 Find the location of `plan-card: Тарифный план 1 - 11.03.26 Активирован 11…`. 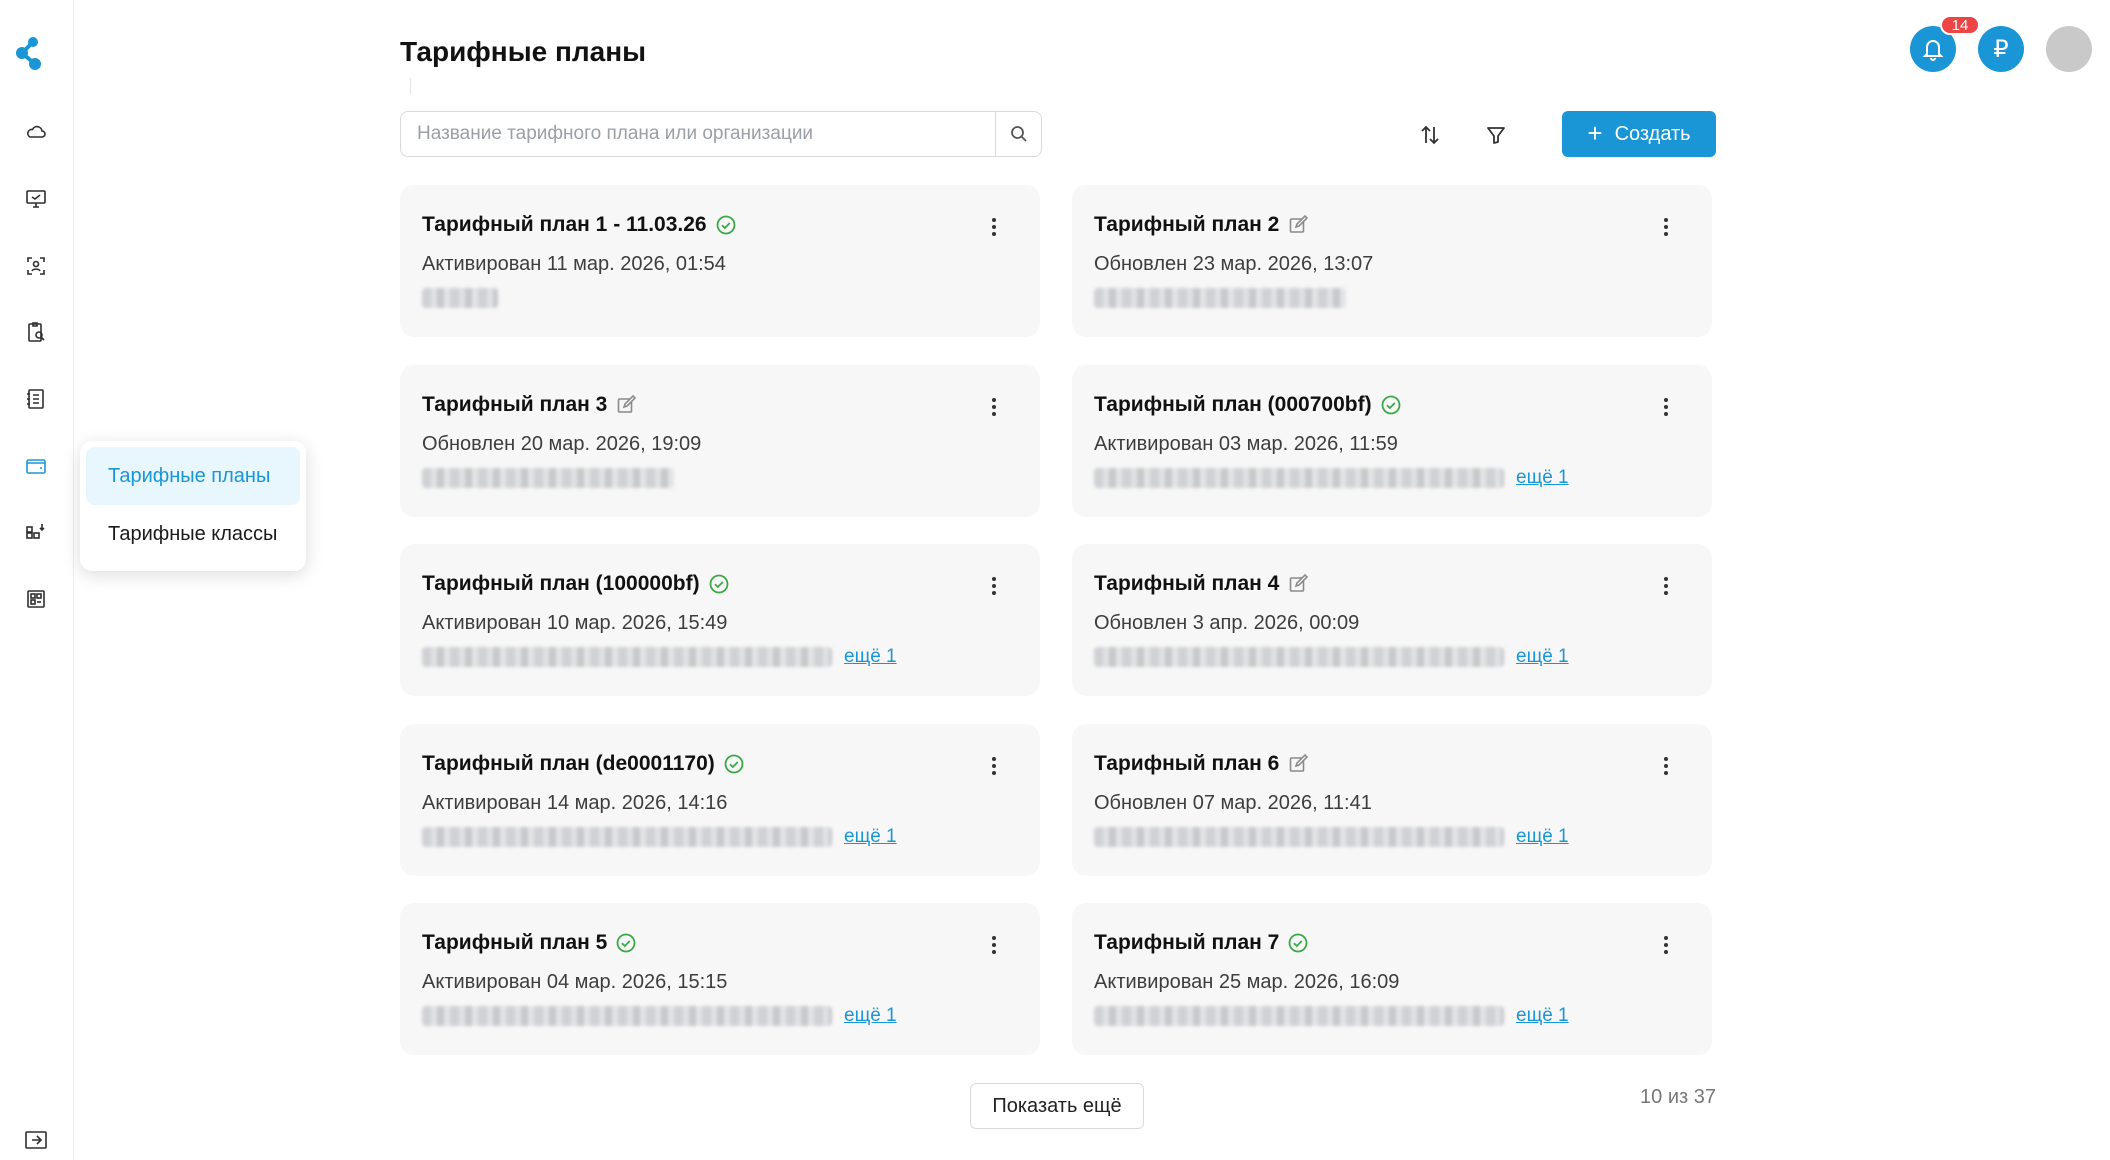

plan-card: Тарифный план 1 - 11.03.26 Активирован 11… is located at coordinates (720, 261).